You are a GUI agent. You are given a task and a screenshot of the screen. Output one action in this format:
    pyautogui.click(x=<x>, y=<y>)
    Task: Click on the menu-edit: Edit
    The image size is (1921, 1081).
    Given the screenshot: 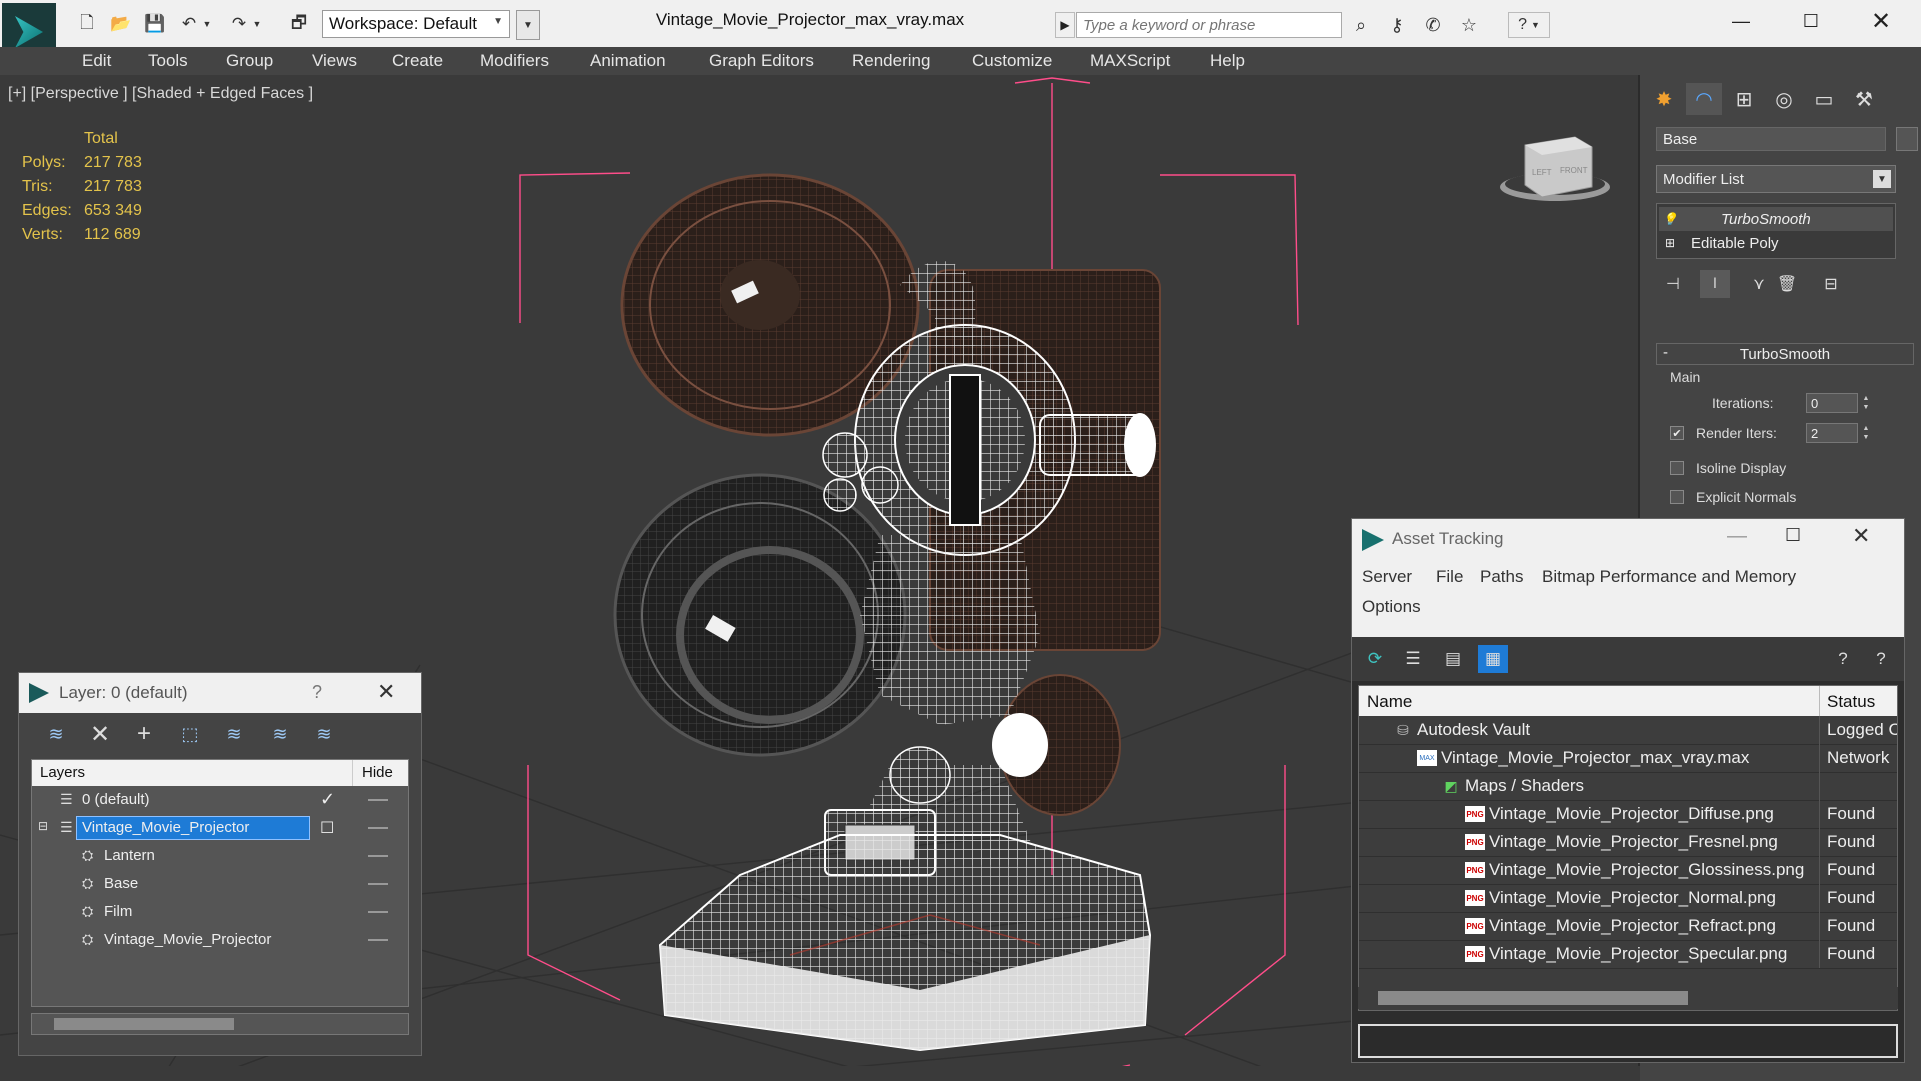 What is the action you would take?
    pyautogui.click(x=96, y=61)
    